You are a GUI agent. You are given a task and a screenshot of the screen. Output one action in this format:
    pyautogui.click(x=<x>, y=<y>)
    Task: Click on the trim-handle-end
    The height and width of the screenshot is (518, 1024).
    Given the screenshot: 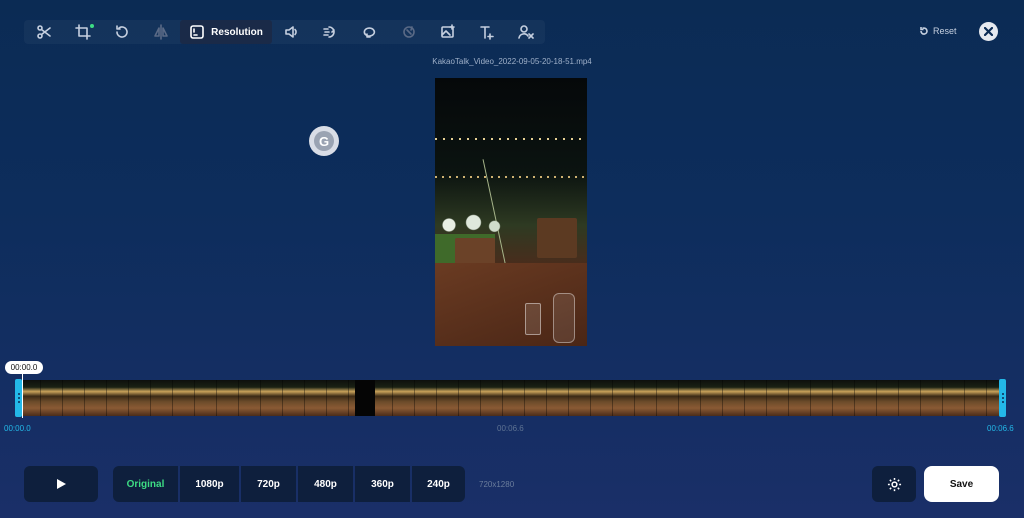 What is the action you would take?
    pyautogui.click(x=1002, y=398)
    